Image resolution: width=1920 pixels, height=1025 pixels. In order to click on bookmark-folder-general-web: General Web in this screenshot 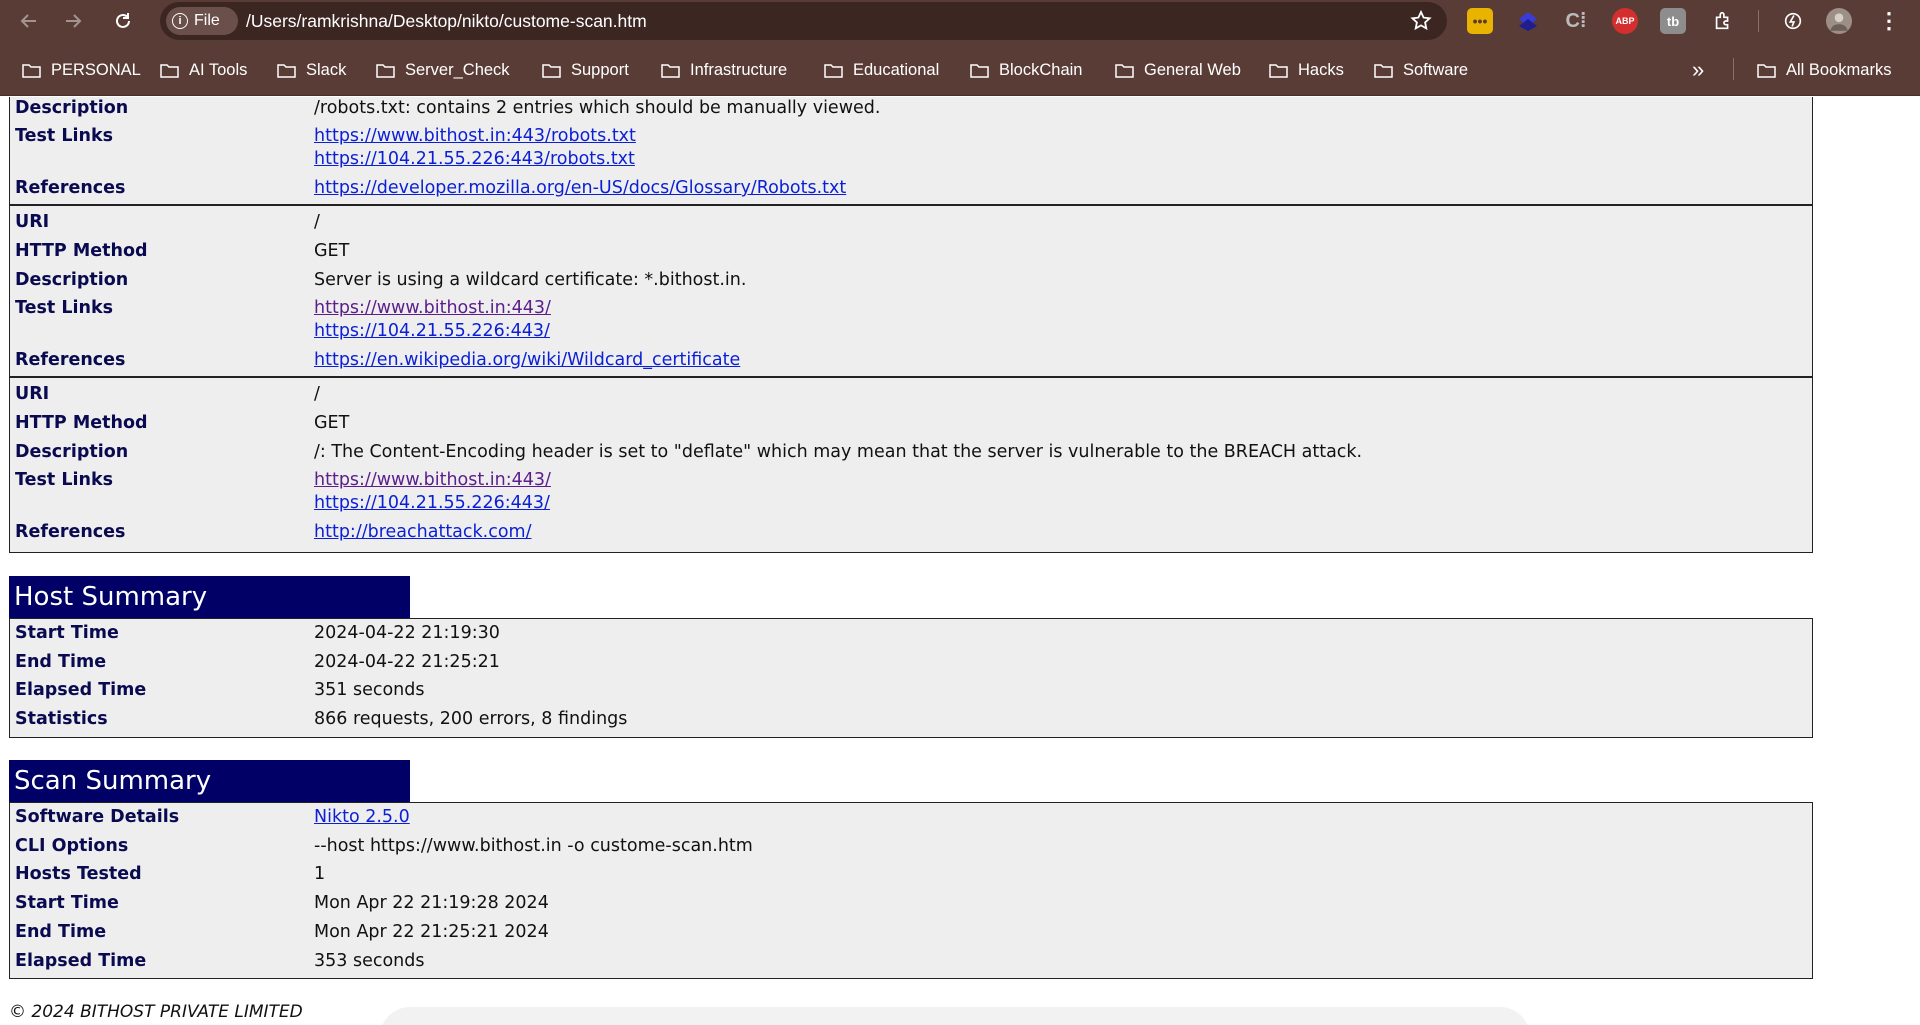, I will do `click(1178, 70)`.